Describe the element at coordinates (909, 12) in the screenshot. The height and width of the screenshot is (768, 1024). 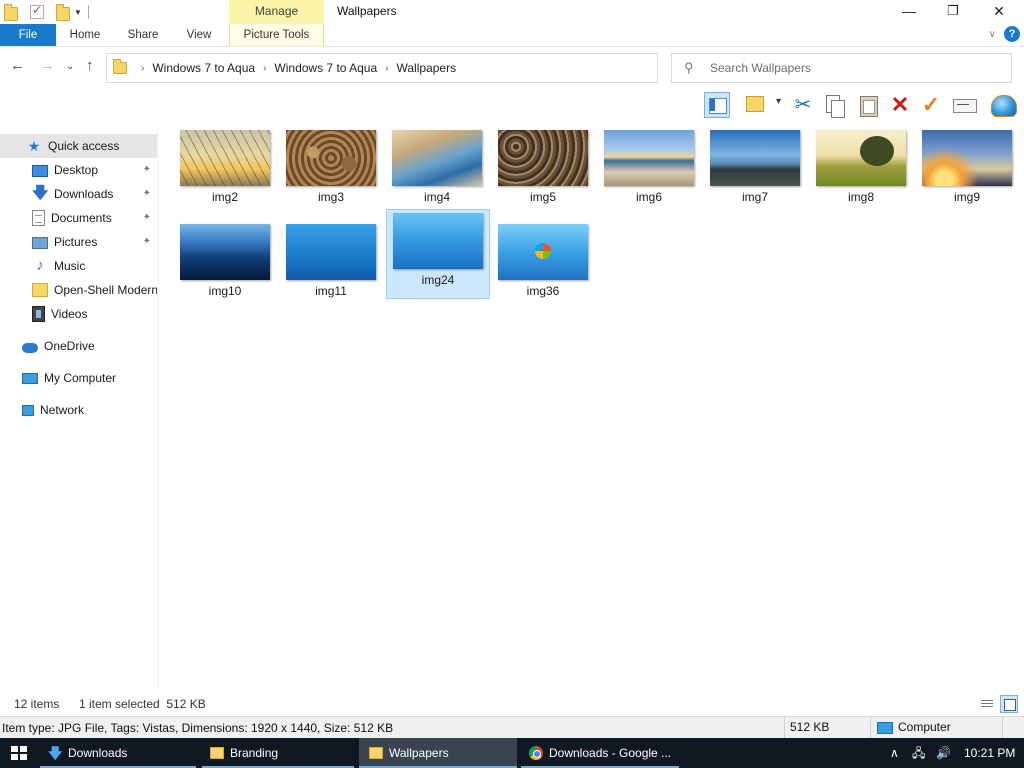
I see `minimize-button: —` at that location.